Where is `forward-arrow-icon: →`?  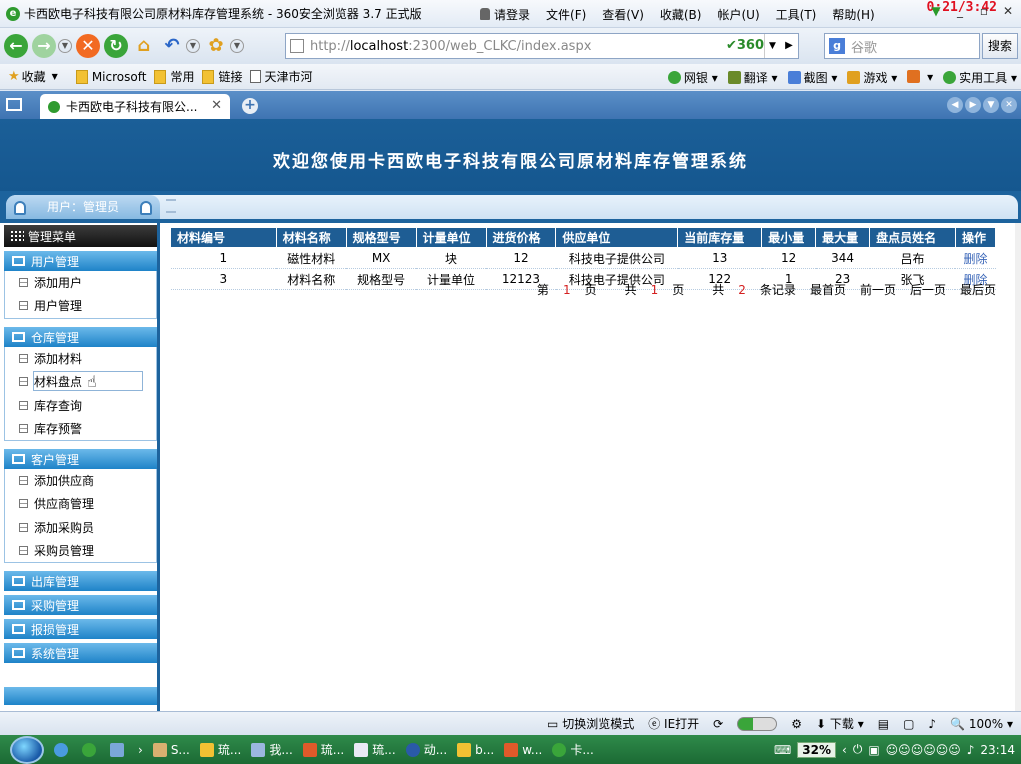 forward-arrow-icon: → is located at coordinates (44, 46).